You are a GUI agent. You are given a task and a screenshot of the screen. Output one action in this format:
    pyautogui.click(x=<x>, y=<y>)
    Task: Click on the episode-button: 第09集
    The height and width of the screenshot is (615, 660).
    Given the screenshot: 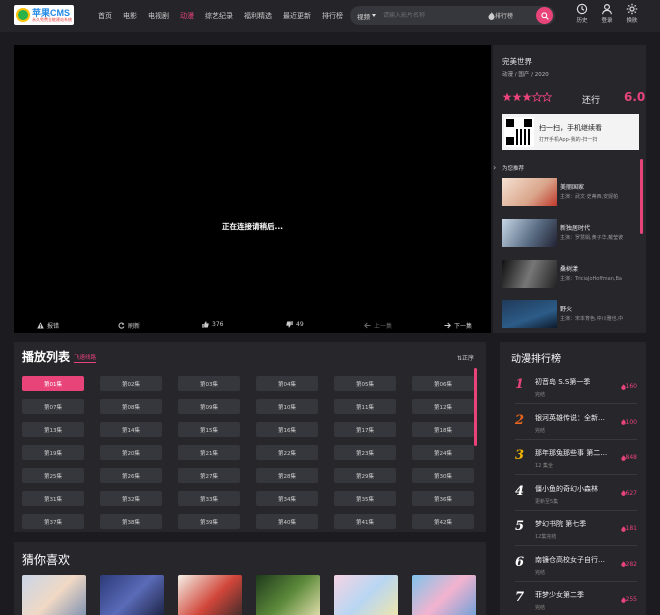 What is the action you would take?
    pyautogui.click(x=209, y=406)
    